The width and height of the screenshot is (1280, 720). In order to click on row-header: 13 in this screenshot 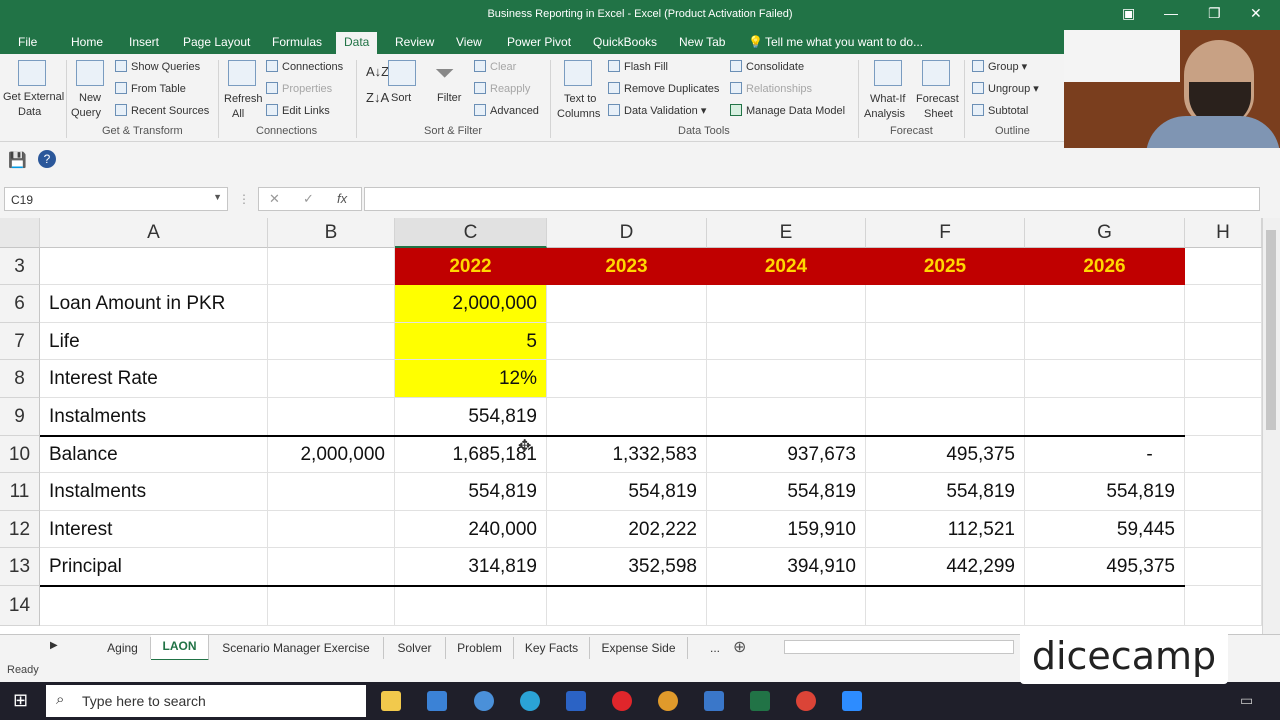, I will do `click(20, 567)`.